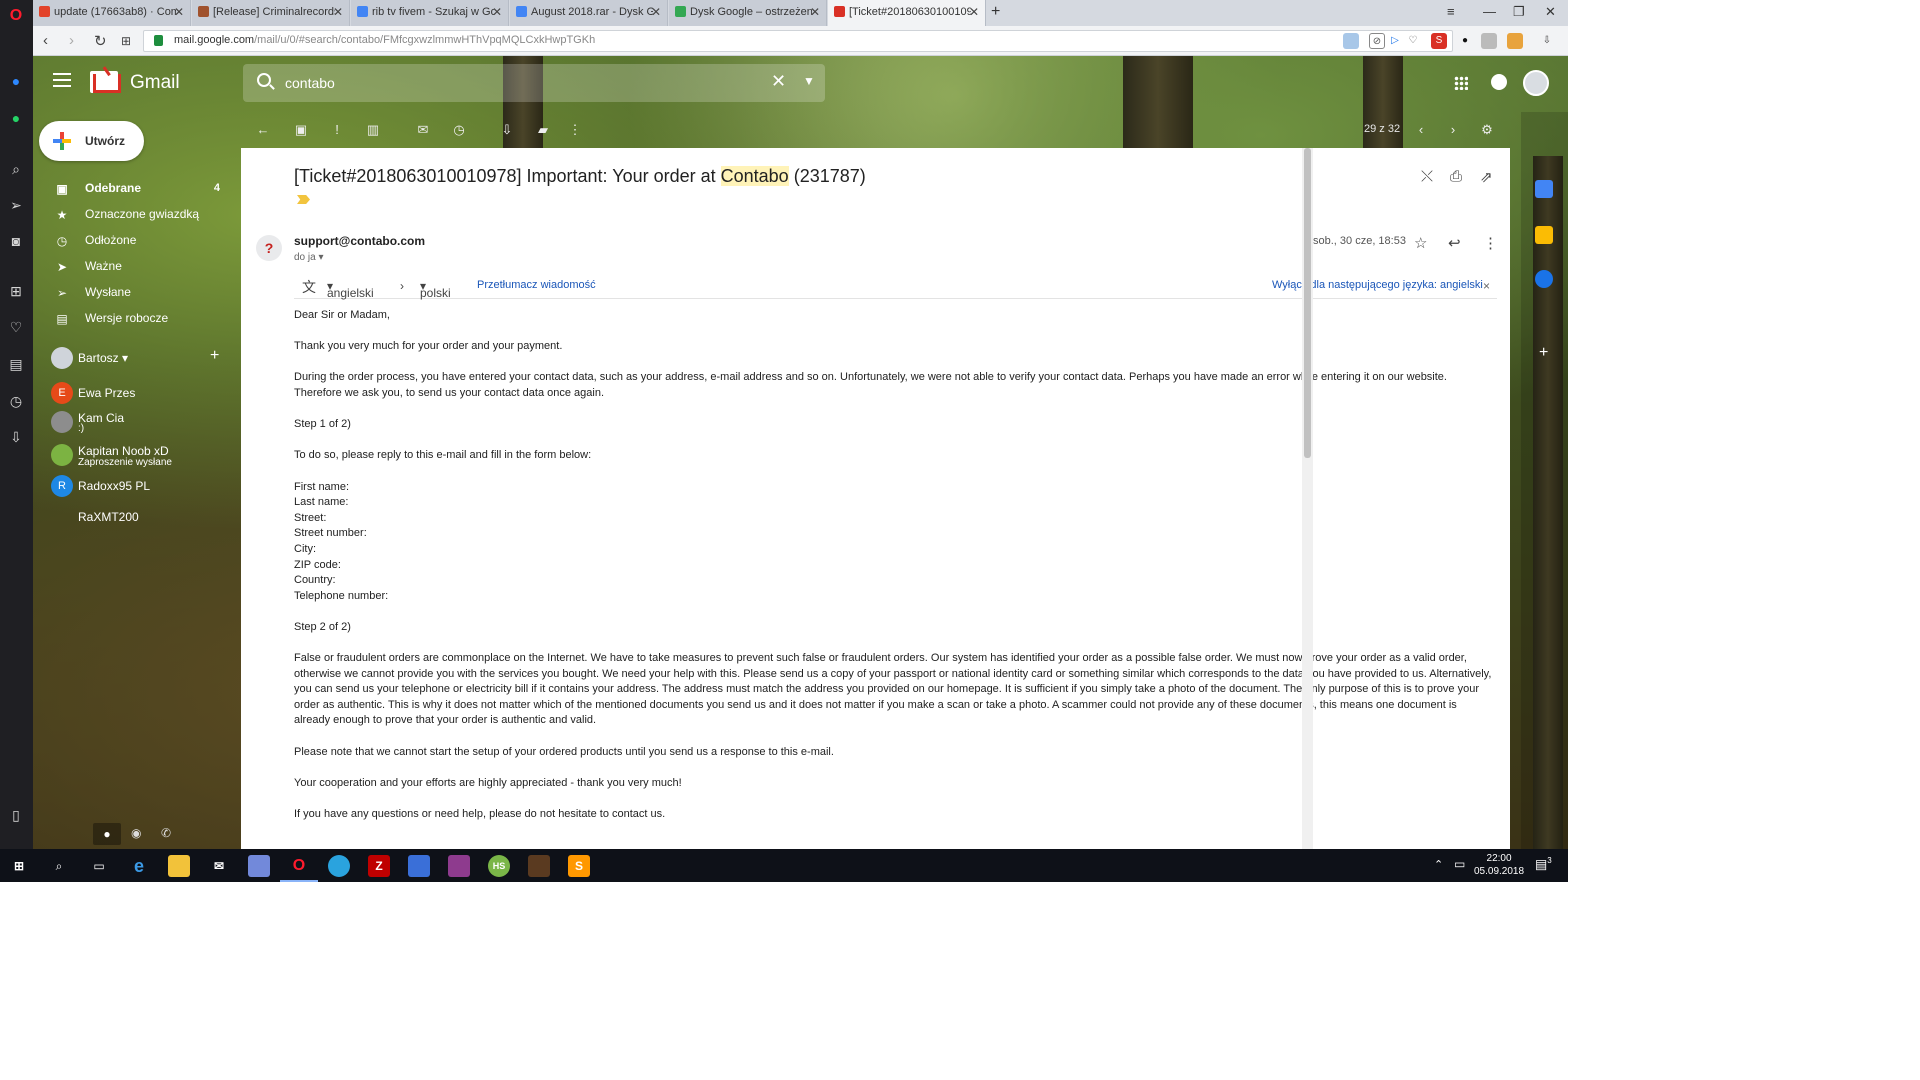 The width and height of the screenshot is (1920, 1080). Describe the element at coordinates (130, 189) in the screenshot. I see `nav-item-inbox: ▣ Odebrane 4` at that location.